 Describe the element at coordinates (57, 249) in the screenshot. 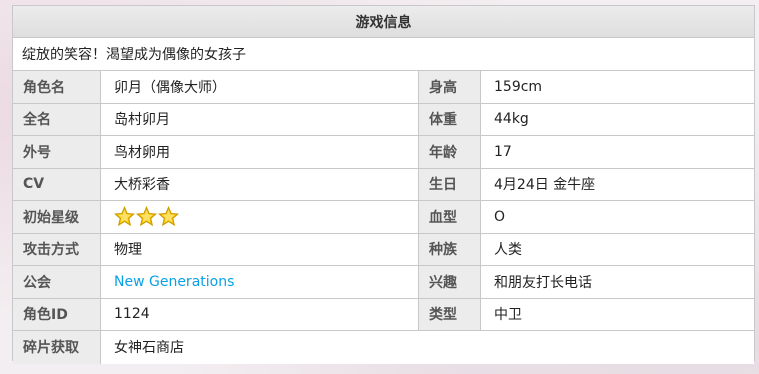

I see `label-attack-type: 攻击方式` at that location.